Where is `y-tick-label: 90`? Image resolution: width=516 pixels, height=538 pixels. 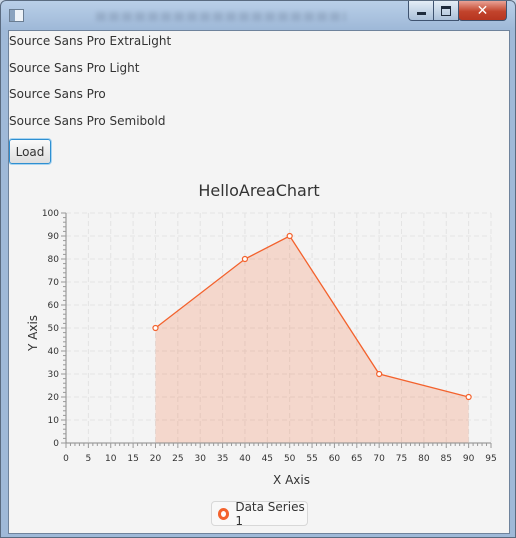 y-tick-label: 90 is located at coordinates (54, 237).